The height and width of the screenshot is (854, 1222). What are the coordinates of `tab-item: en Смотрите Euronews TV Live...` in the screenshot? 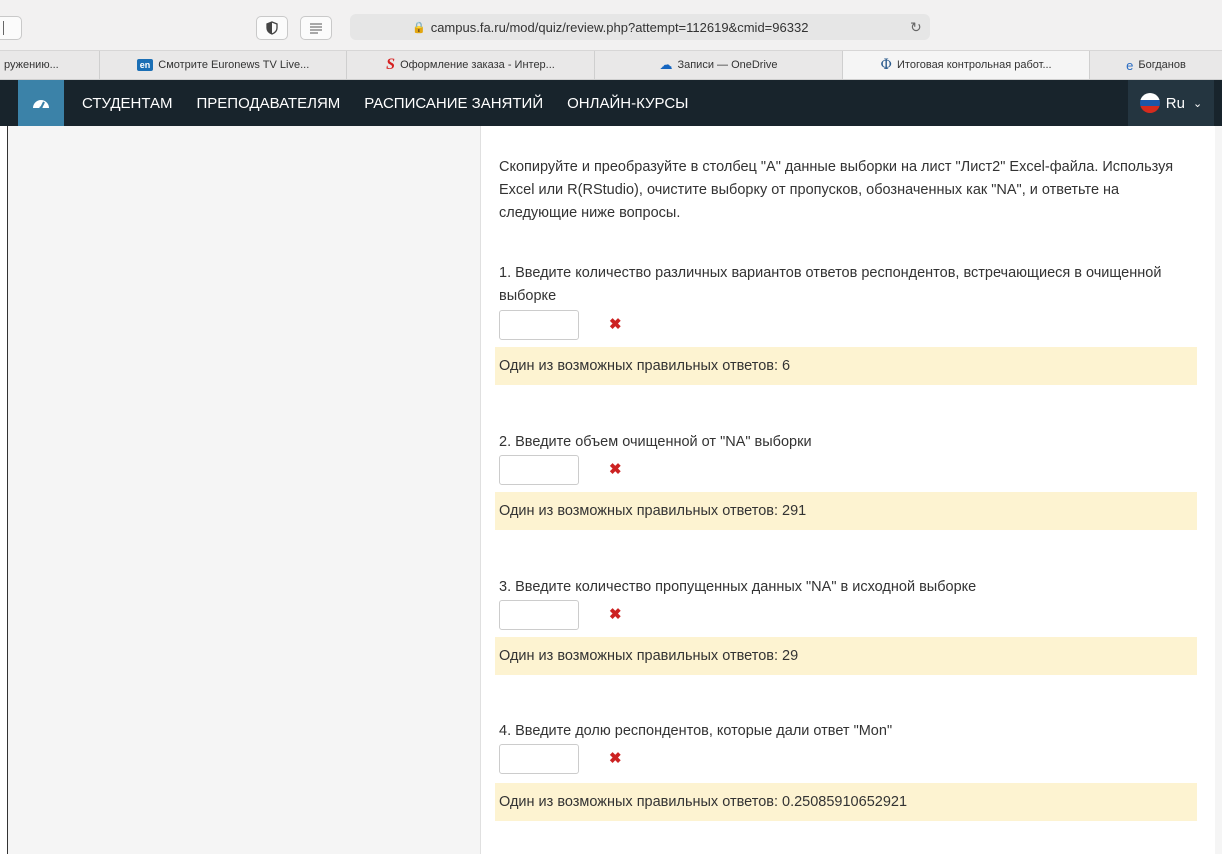 It's located at (223, 65).